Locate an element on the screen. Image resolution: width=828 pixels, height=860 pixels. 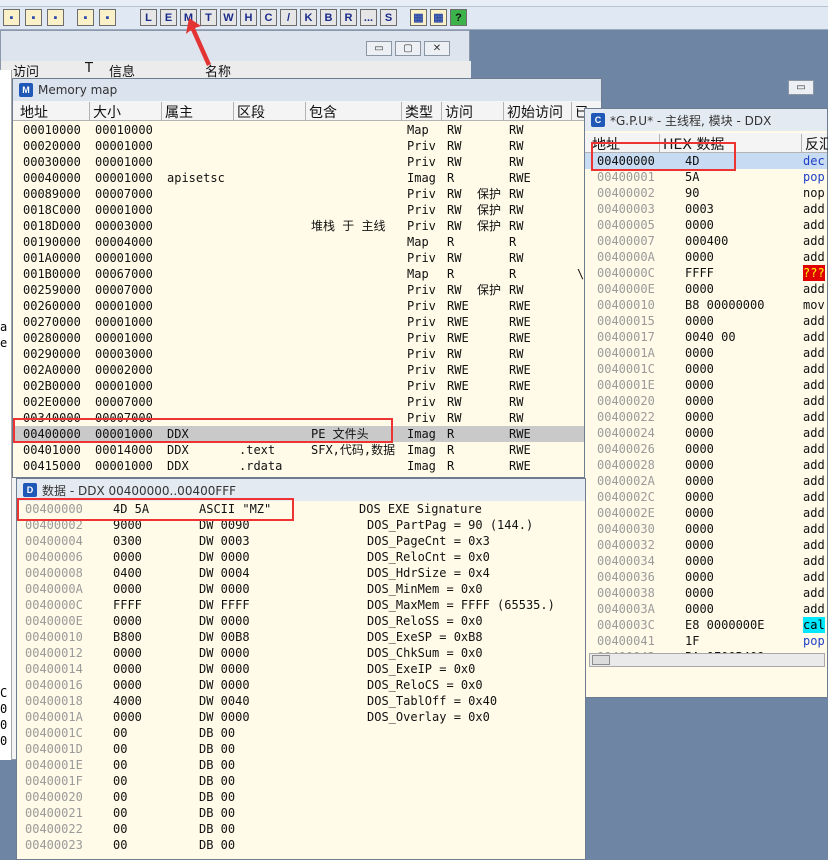
toolbar-button-9: B is located at coordinates (328, 17).